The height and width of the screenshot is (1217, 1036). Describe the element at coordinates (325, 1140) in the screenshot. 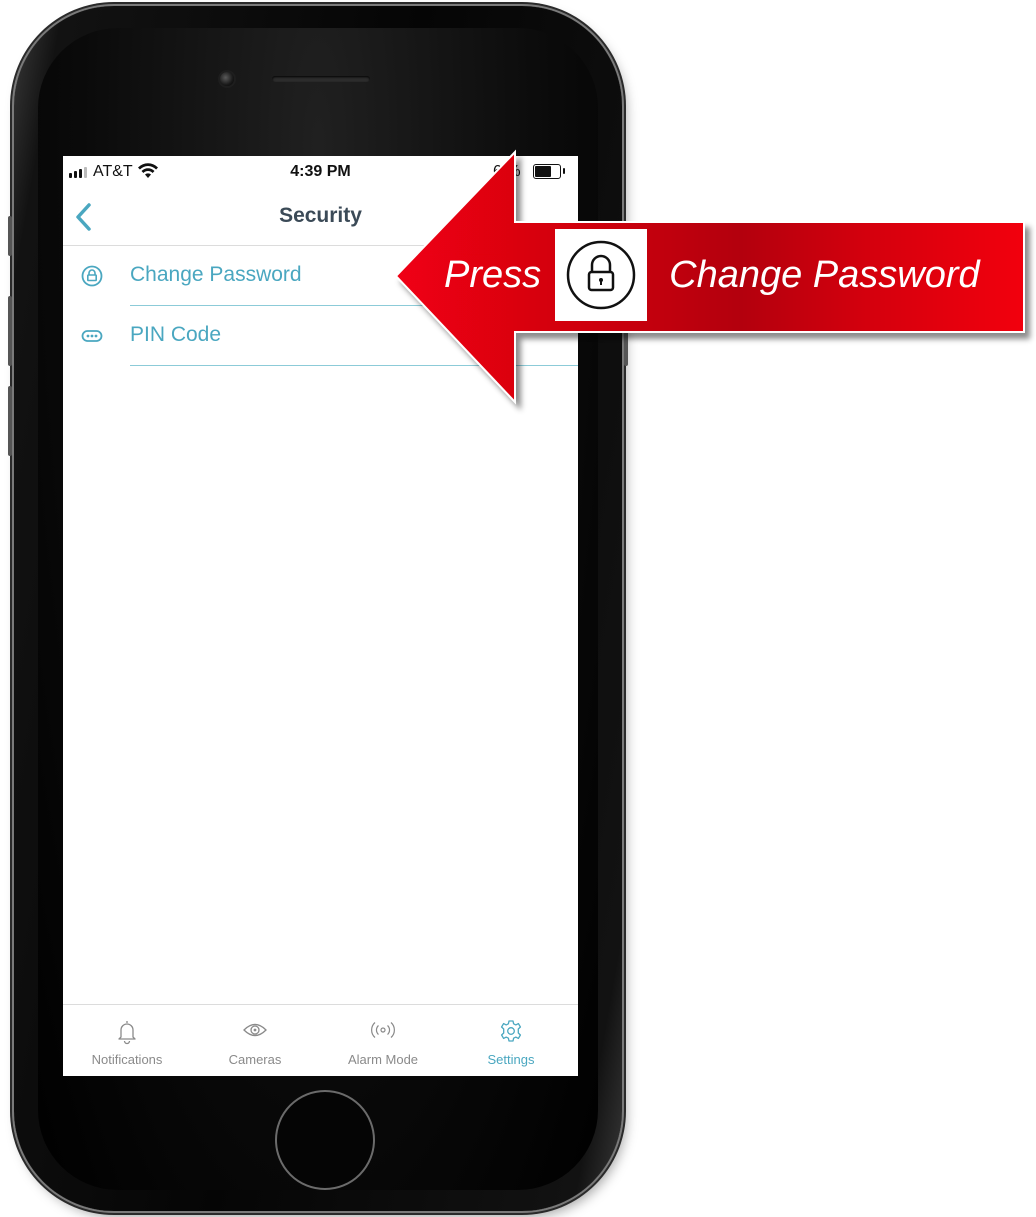

I see `home-button` at that location.